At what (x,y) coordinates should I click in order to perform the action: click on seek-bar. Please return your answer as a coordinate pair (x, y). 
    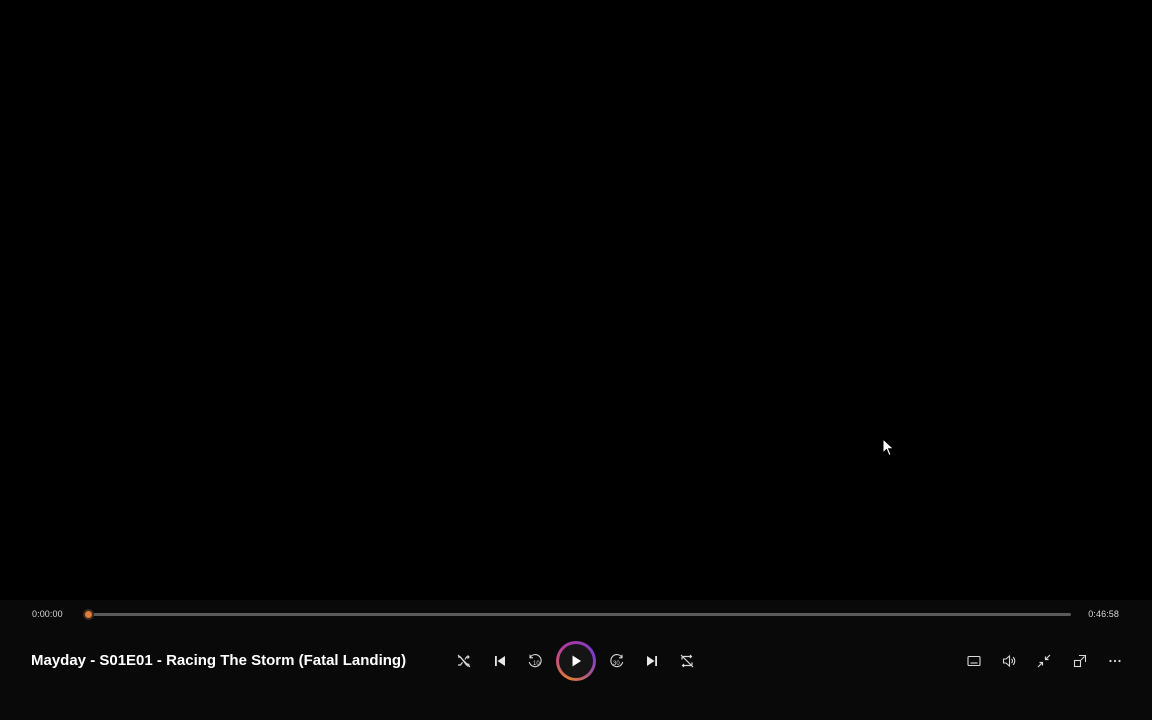
    Looking at the image, I should click on (577, 614).